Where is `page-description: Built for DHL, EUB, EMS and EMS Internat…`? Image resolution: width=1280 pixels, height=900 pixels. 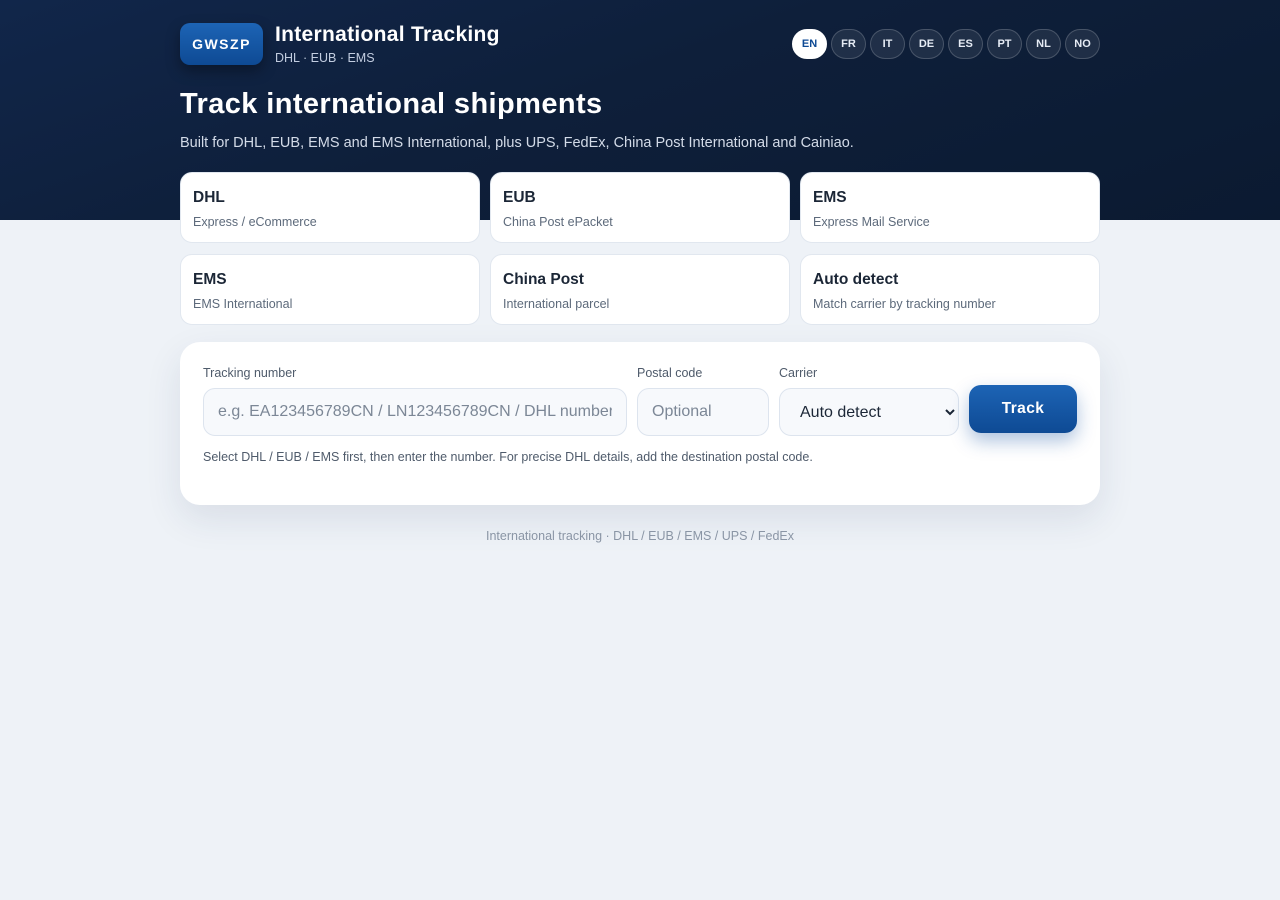
page-description: Built for DHL, EUB, EMS and EMS Internat… is located at coordinates (517, 143).